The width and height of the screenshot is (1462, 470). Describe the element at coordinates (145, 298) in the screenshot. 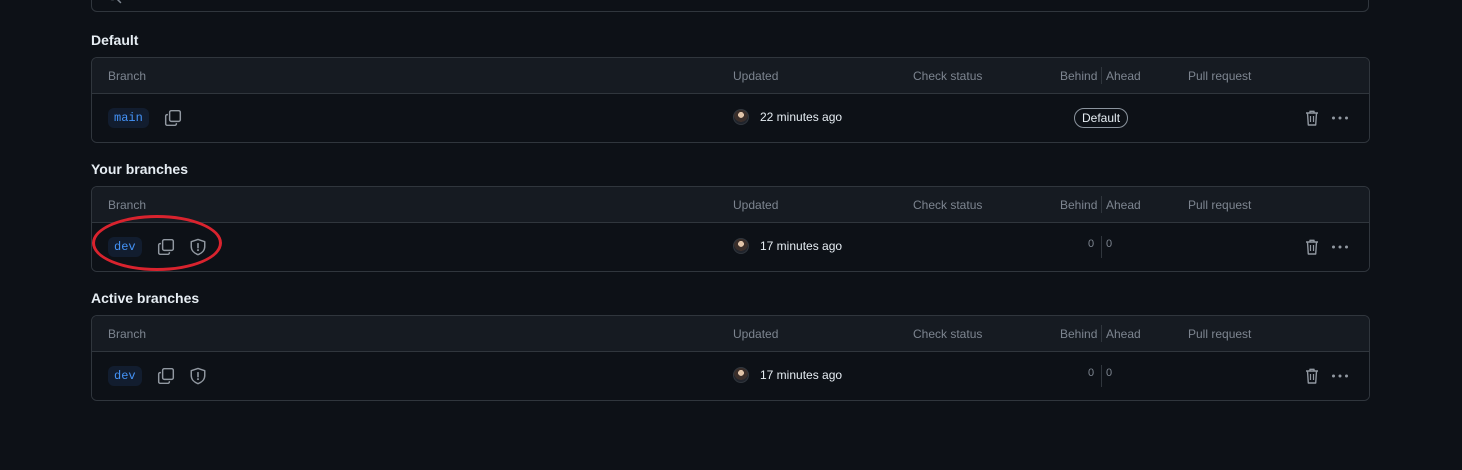

I see `section-title-active-branches: Active branches` at that location.